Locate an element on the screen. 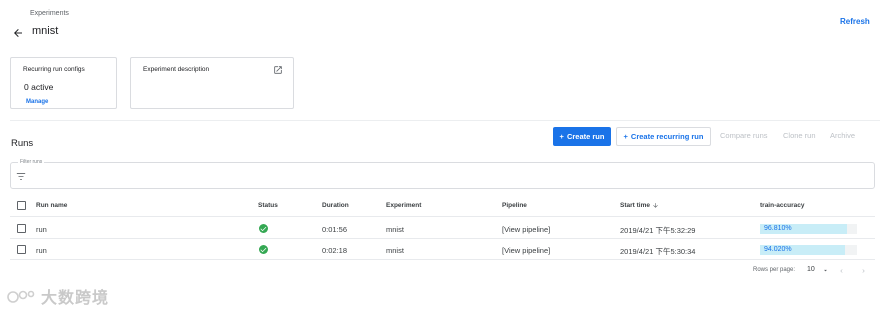  column-pipeline: Pipeline is located at coordinates (514, 205).